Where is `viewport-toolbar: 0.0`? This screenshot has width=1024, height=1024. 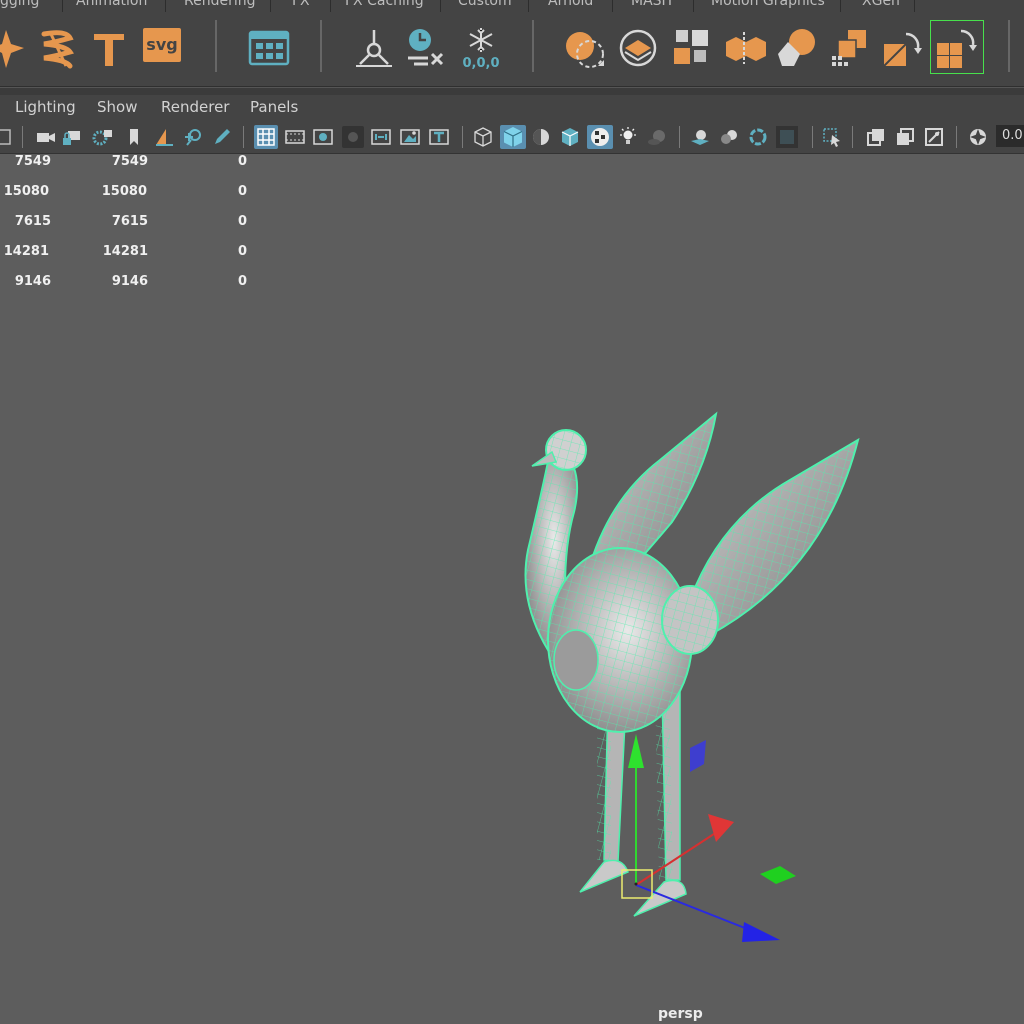 viewport-toolbar: 0.0 is located at coordinates (512, 137).